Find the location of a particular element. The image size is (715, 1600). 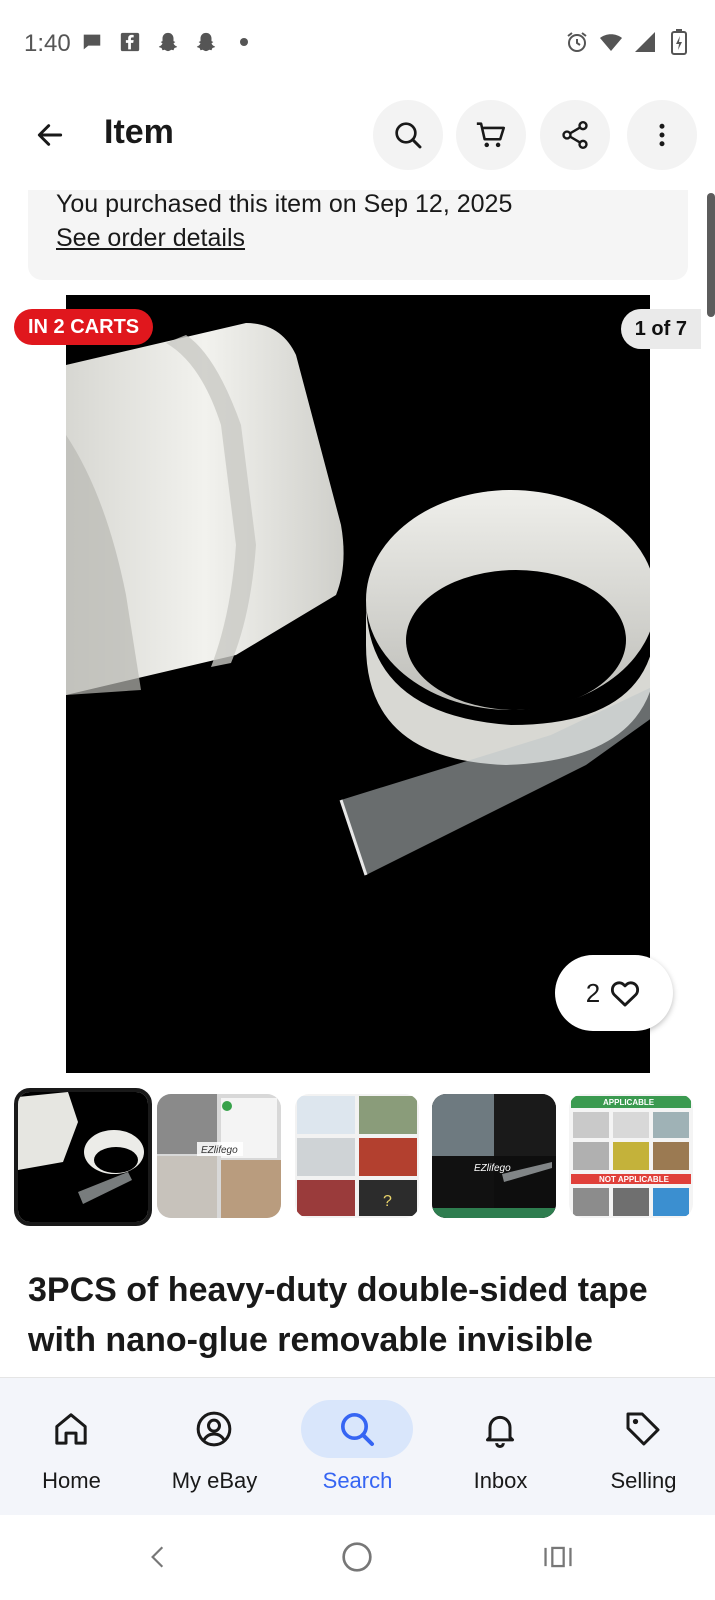

arrow-left-icon is located at coordinates (50, 135).